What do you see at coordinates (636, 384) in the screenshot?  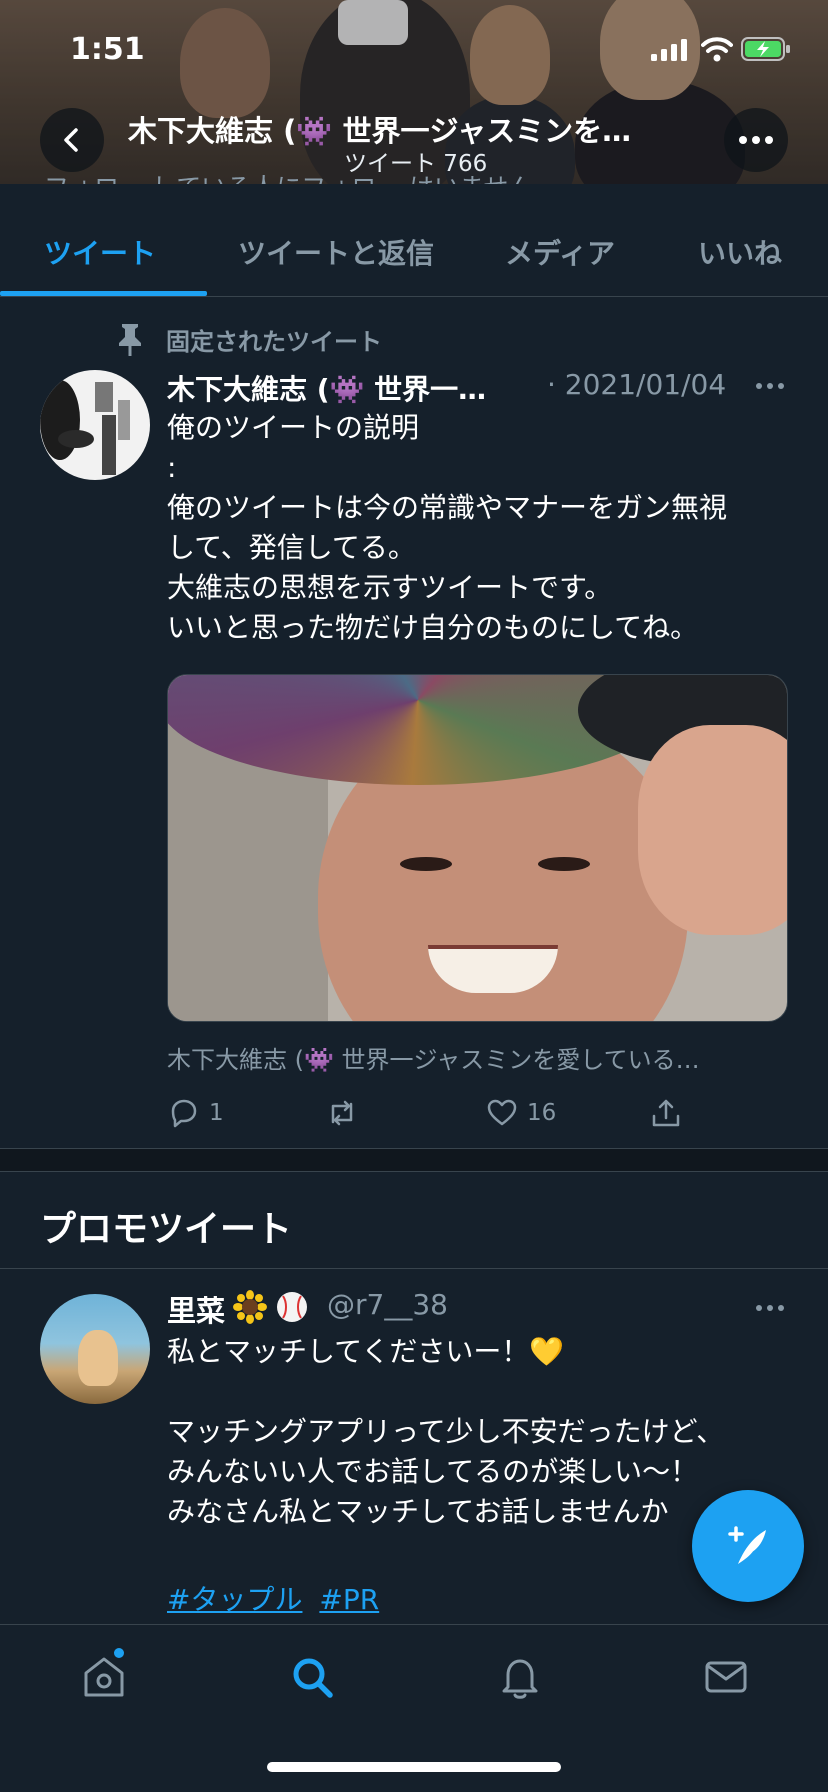 I see `tweet-date: · 2021/01/04` at bounding box center [636, 384].